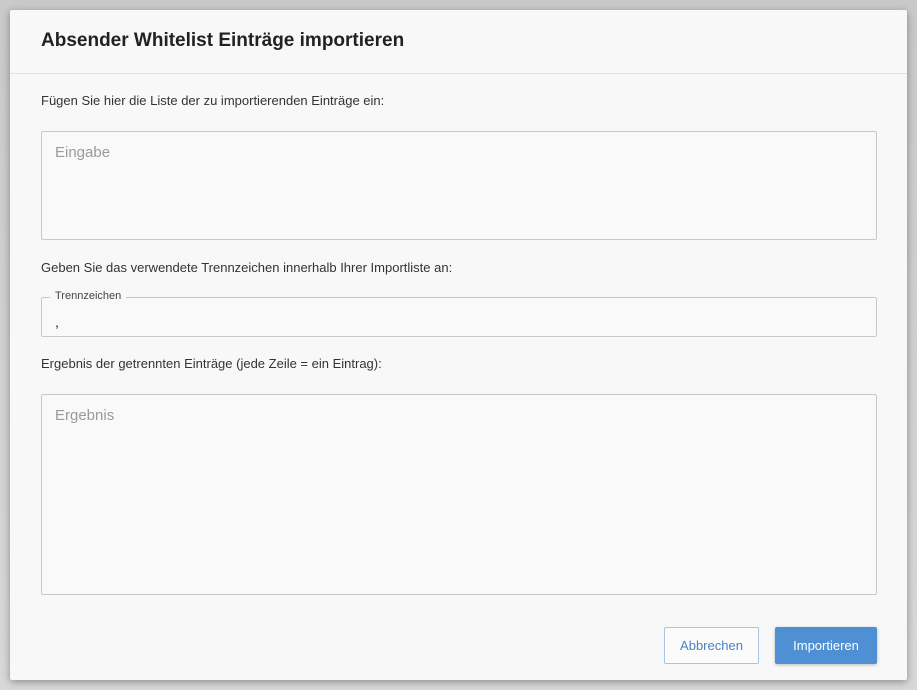  What do you see at coordinates (223, 40) in the screenshot?
I see `dialog-title: Absender Whitelist Einträge importieren` at bounding box center [223, 40].